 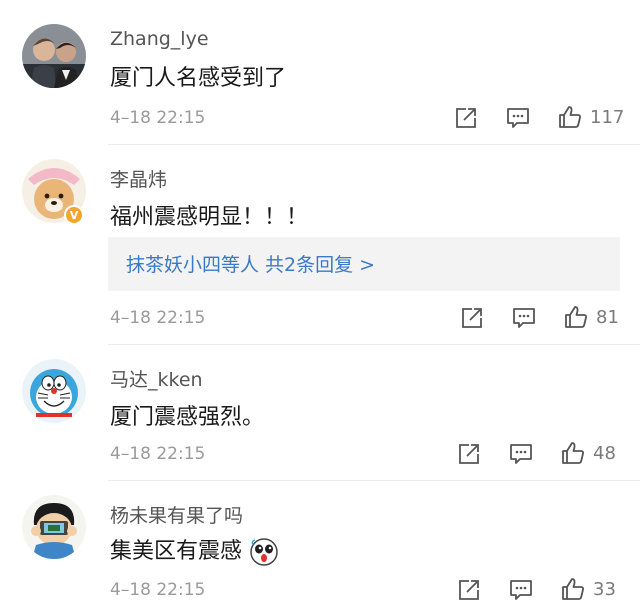 I want to click on username: Zhang_lye, so click(x=159, y=39).